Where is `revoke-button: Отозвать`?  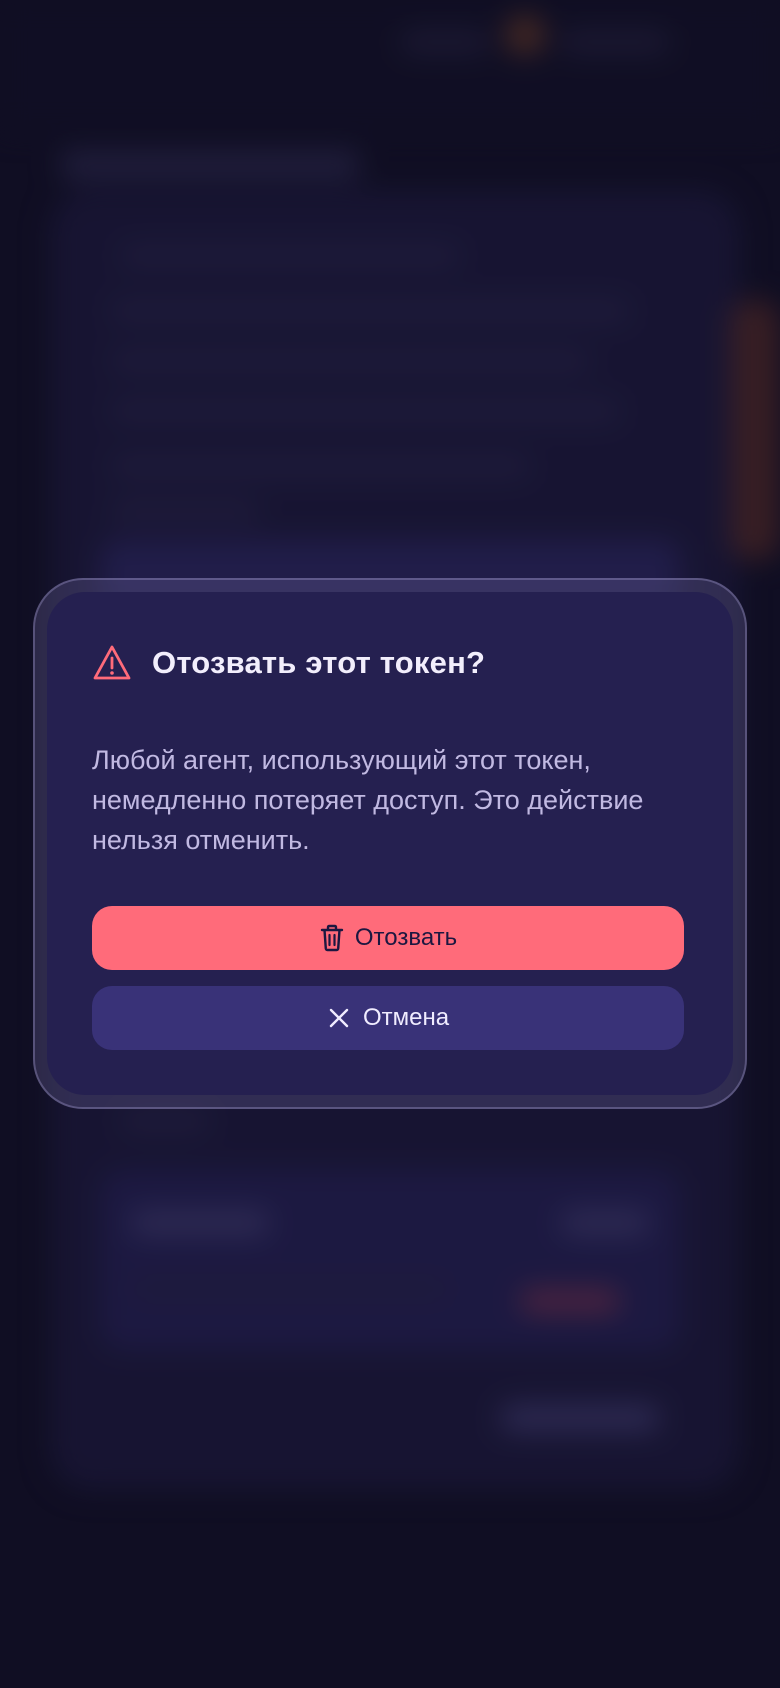
revoke-button: Отозвать is located at coordinates (388, 938).